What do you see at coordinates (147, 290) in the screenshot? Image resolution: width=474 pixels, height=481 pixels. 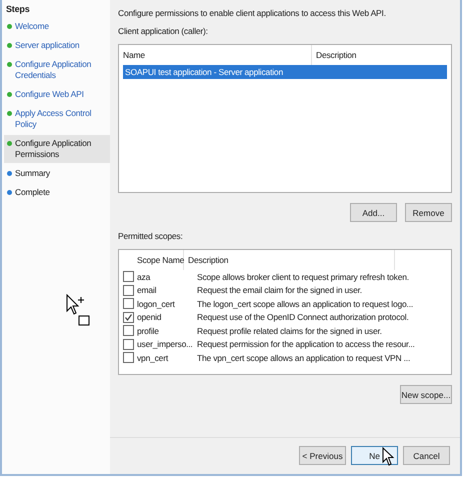 I see `scope-name: email` at bounding box center [147, 290].